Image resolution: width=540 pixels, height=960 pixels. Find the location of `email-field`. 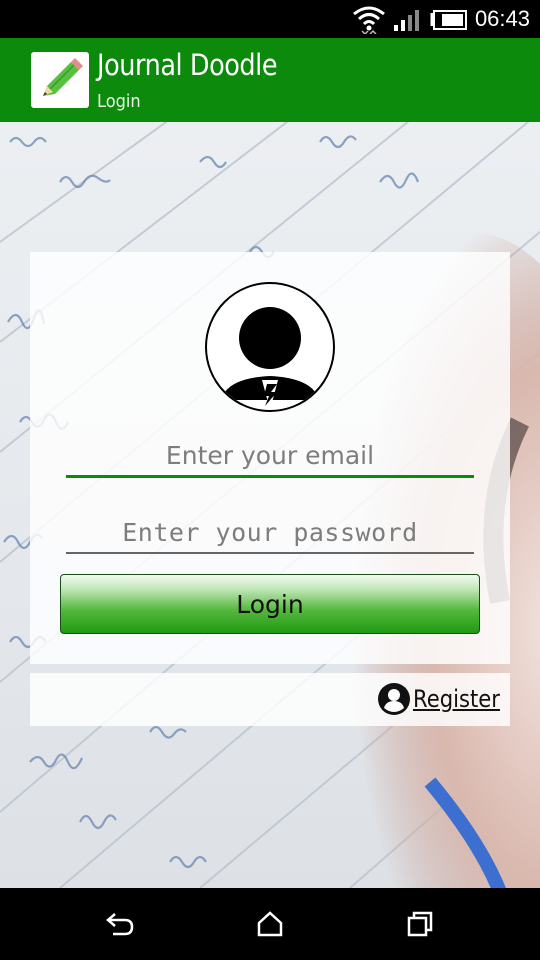

email-field is located at coordinates (270, 457).